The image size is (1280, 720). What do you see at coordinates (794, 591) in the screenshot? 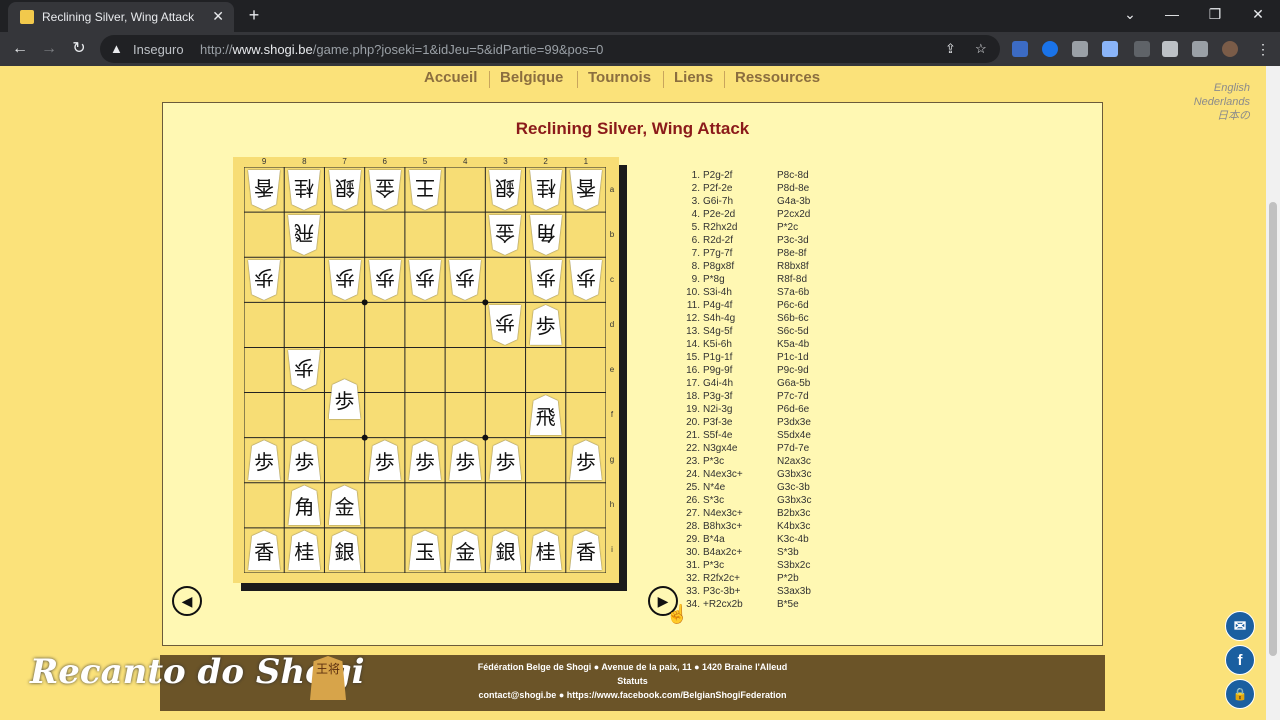
I see `gote-move: S3ax3b` at bounding box center [794, 591].